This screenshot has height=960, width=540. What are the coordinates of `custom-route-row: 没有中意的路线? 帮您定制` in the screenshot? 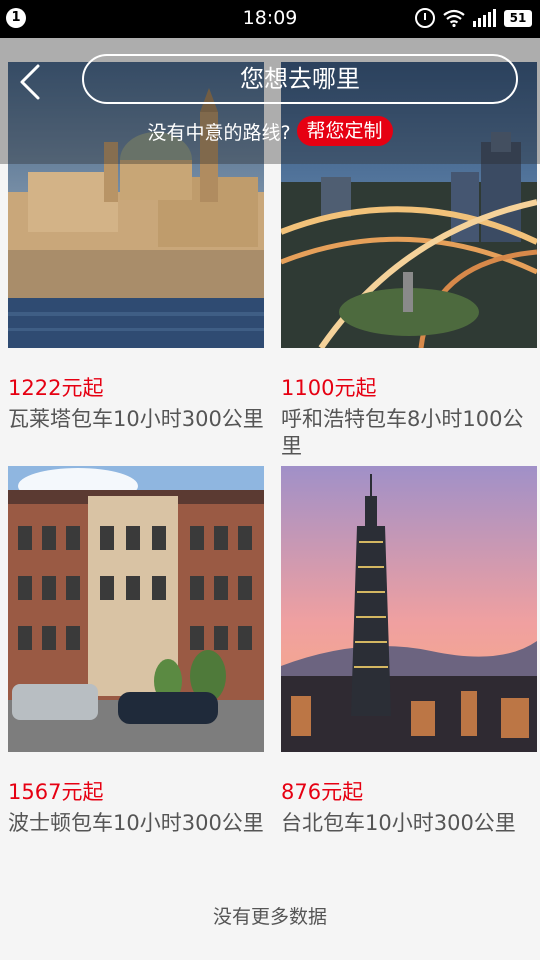 It's located at (270, 131).